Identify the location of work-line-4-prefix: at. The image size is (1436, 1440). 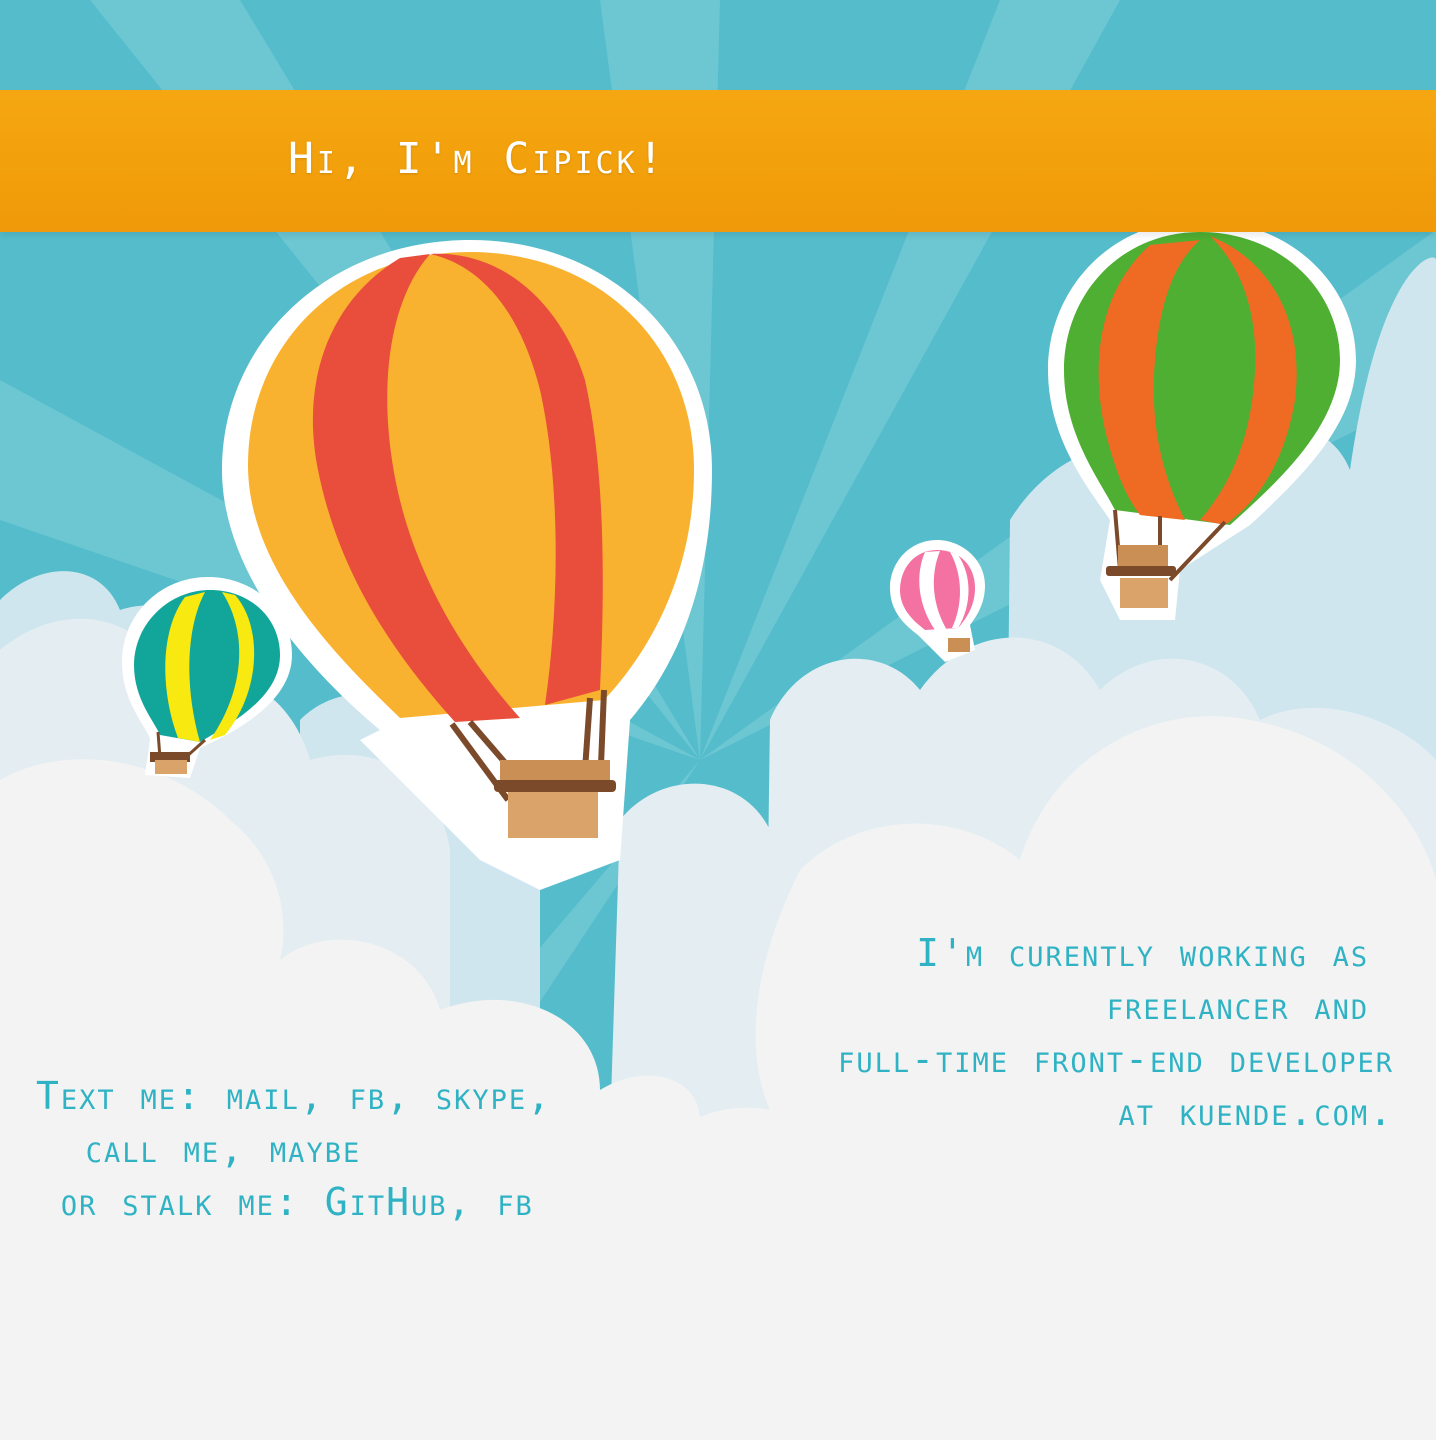
(1149, 1112).